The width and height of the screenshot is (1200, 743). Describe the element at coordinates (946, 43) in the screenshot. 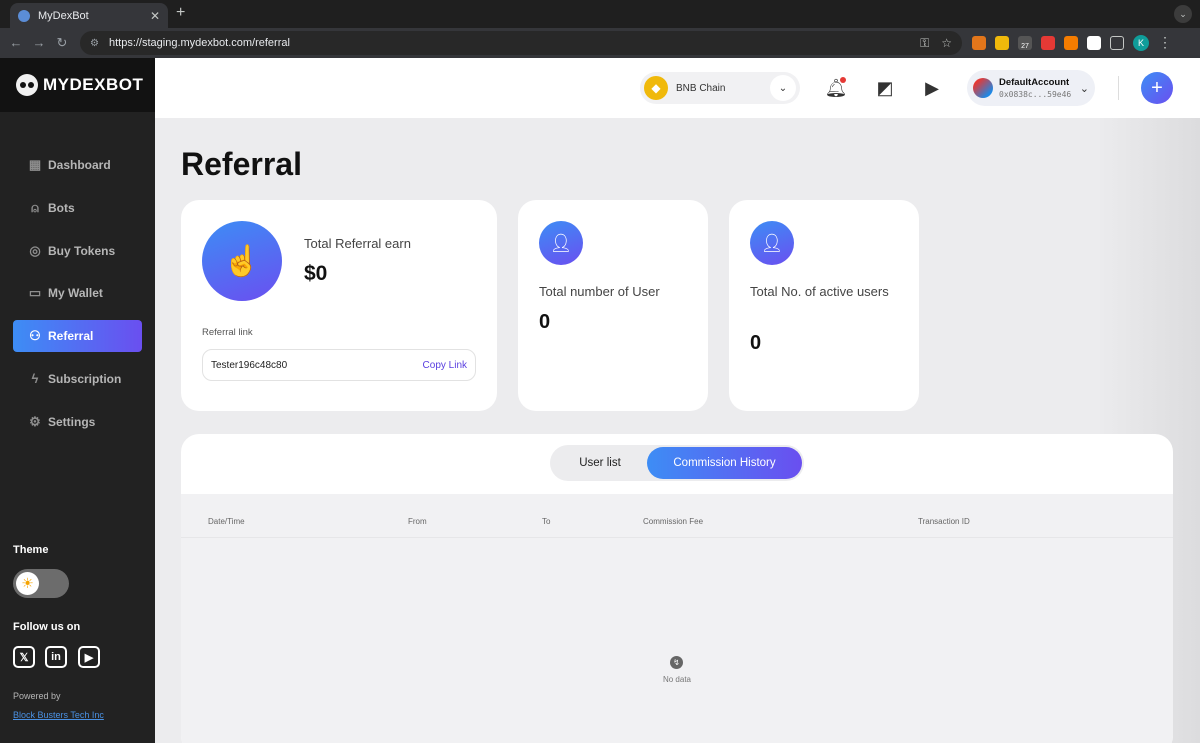

I see `bookmark-star-icon: ☆` at that location.